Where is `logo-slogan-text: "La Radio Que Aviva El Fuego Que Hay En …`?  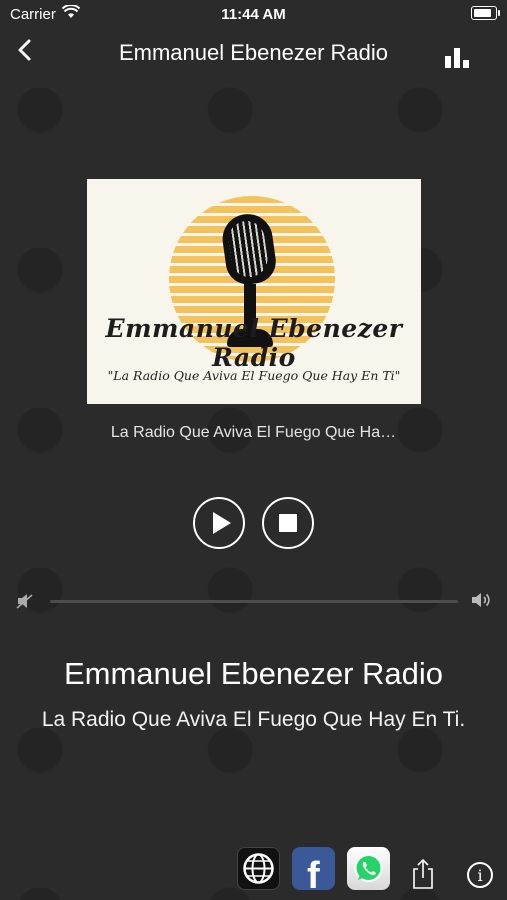
logo-slogan-text: "La Radio Que Aviva El Fuego Que Hay En … is located at coordinates (254, 375).